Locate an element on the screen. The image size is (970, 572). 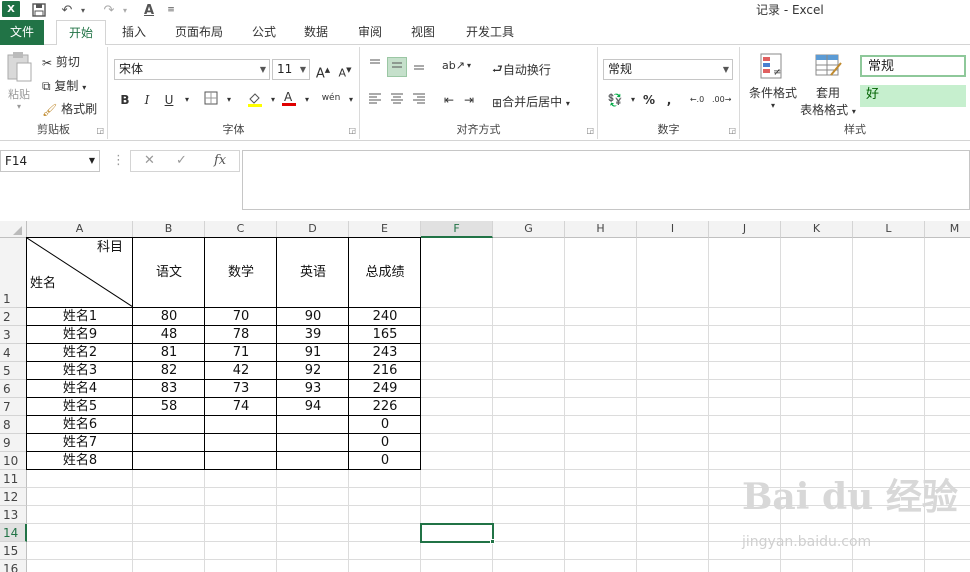
cell-chinese: 83 is located at coordinates (169, 389).